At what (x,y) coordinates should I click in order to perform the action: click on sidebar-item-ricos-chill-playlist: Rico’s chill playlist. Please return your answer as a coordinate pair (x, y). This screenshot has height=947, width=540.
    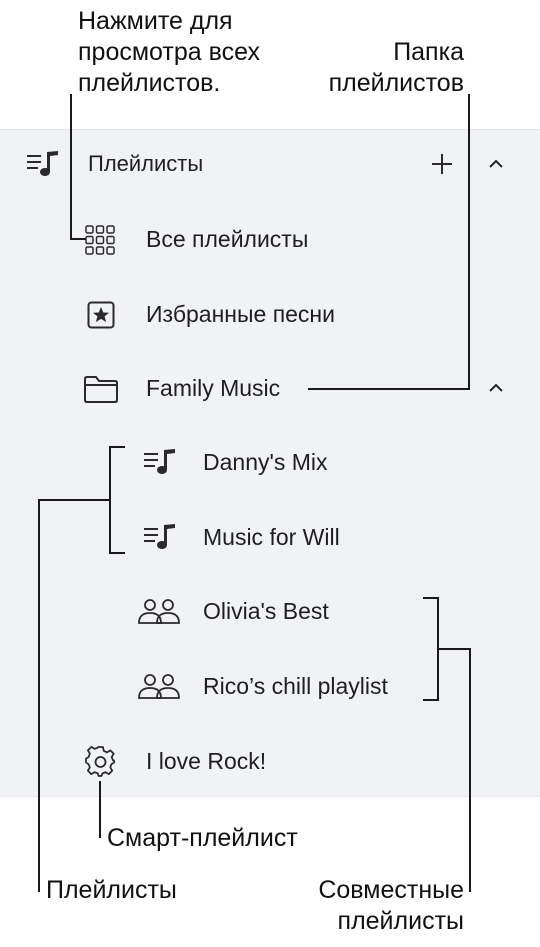
    Looking at the image, I should click on (270, 686).